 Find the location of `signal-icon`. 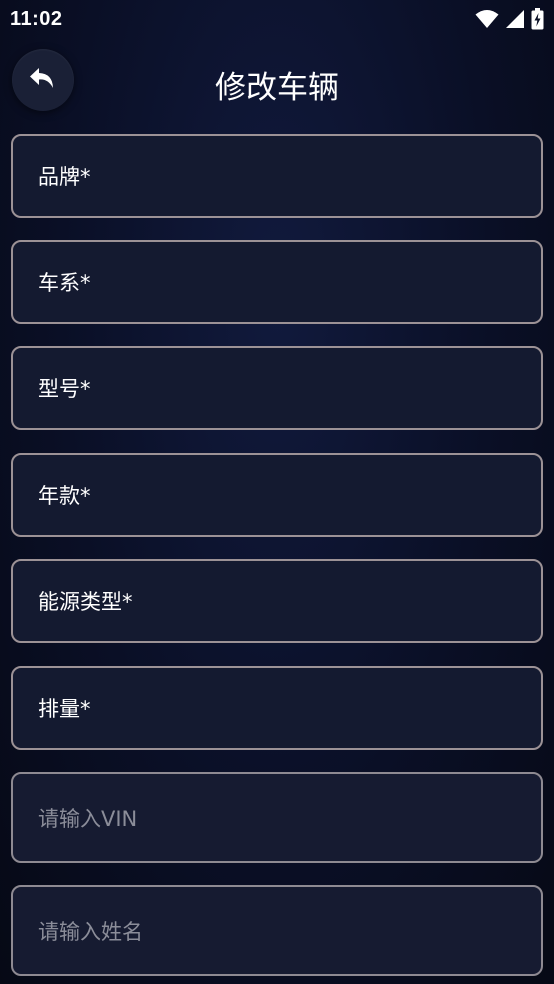

signal-icon is located at coordinates (515, 21).